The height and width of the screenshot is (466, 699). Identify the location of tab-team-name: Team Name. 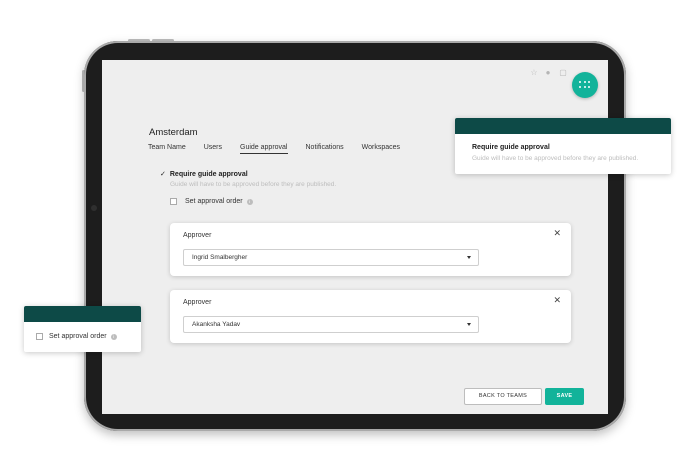
(167, 149).